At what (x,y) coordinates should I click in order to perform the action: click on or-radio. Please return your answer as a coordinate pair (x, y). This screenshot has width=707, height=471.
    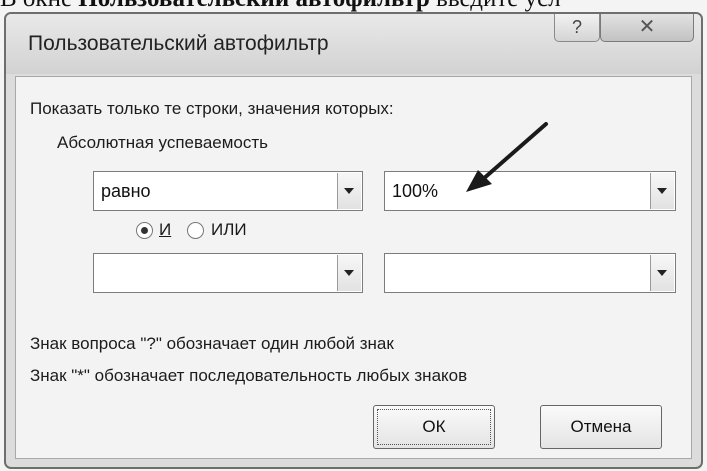
    Looking at the image, I should click on (195, 230).